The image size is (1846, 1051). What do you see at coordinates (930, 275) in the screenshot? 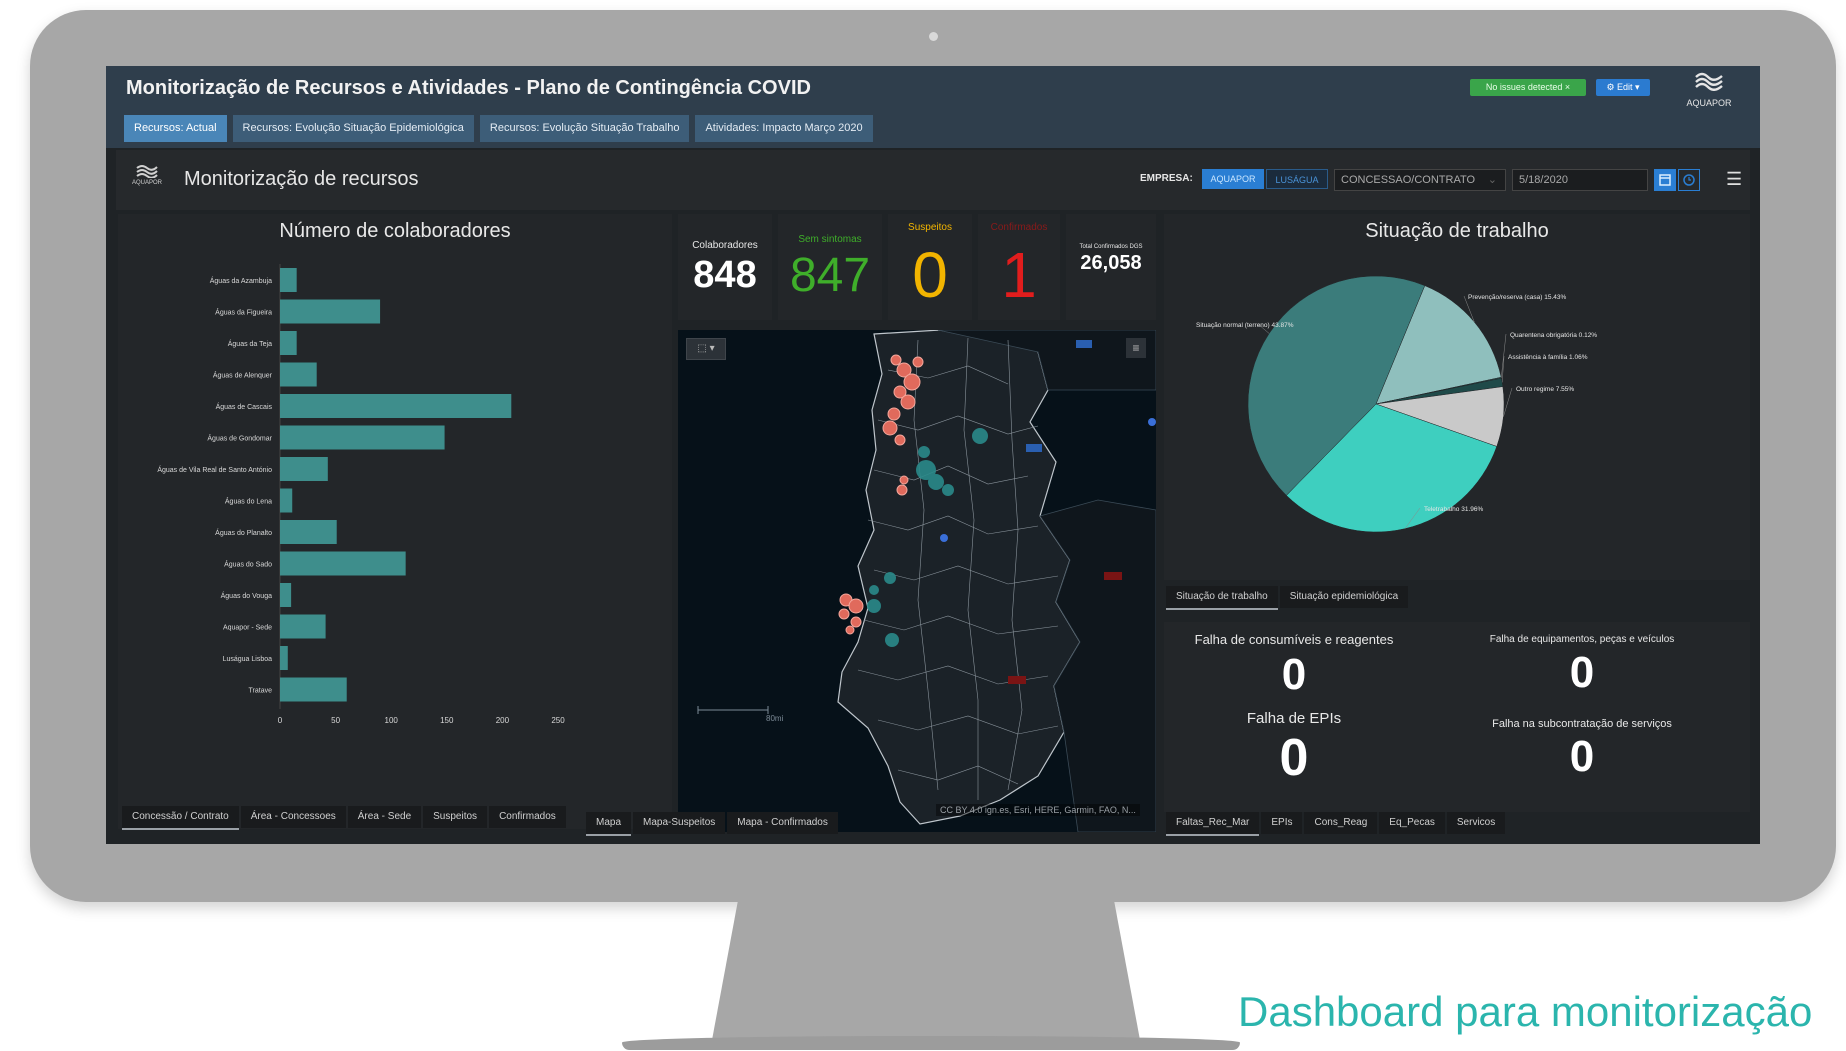
I see `kpi-suspeitos-value: 0` at bounding box center [930, 275].